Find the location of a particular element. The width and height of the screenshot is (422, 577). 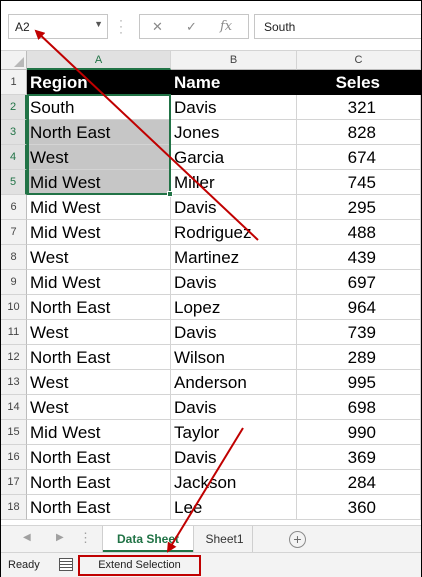

enter-icon: ✓ is located at coordinates (191, 27).